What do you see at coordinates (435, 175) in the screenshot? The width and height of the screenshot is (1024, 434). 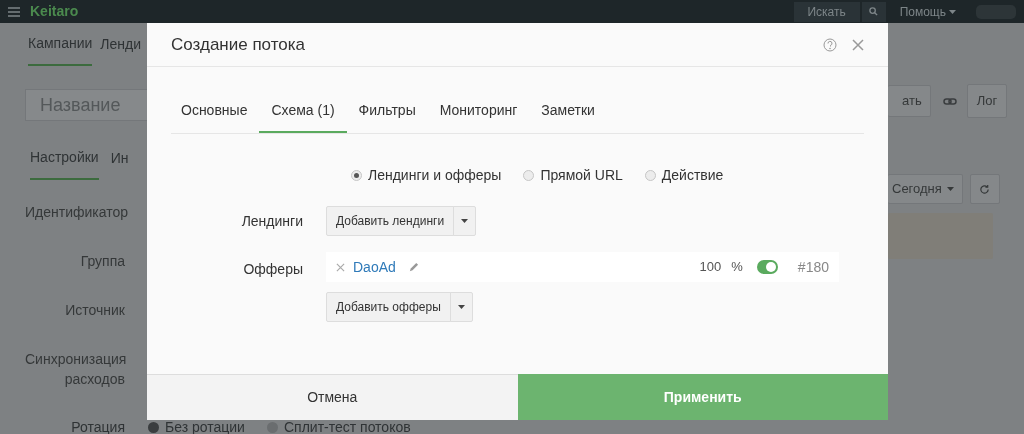 I see `radio-label: Лендинги и офферы` at bounding box center [435, 175].